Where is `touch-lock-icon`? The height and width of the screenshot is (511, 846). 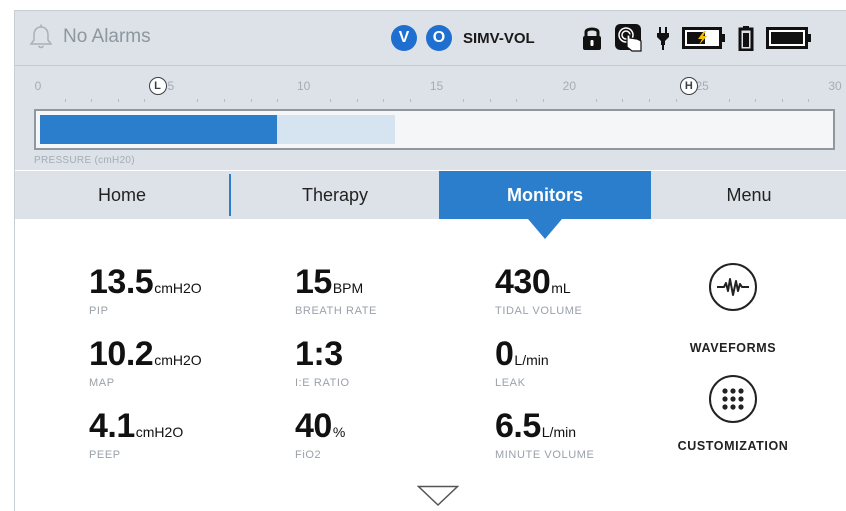
touch-lock-icon is located at coordinates (629, 40).